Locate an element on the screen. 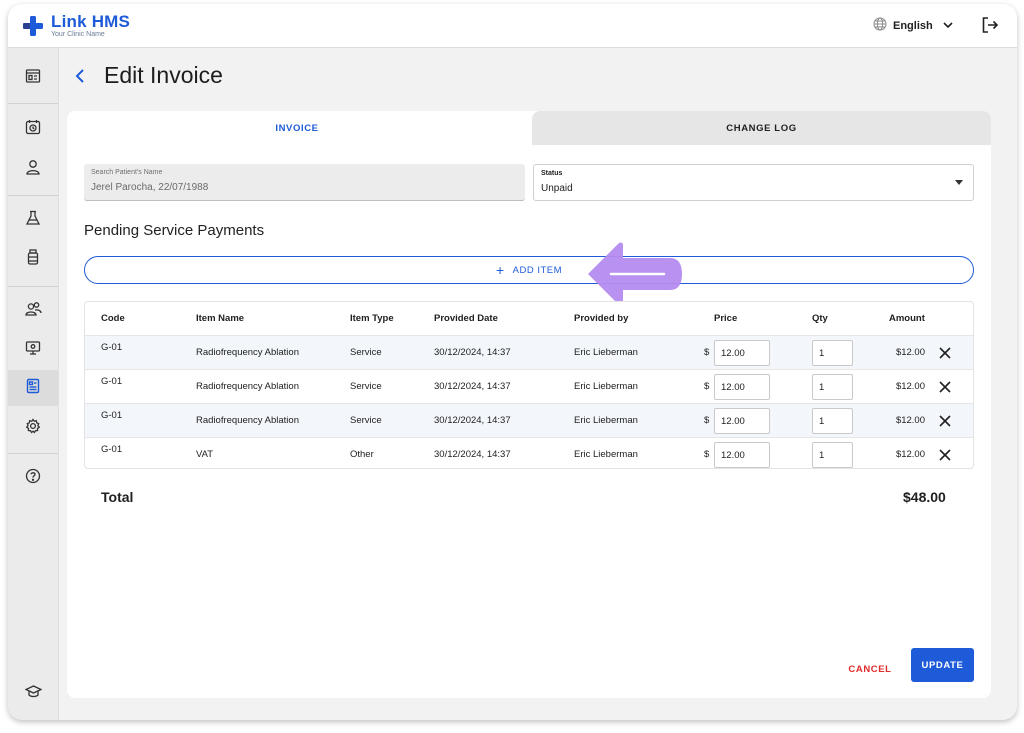 Image resolution: width=1024 pixels, height=733 pixels. cancel-button: CANCEL is located at coordinates (870, 669).